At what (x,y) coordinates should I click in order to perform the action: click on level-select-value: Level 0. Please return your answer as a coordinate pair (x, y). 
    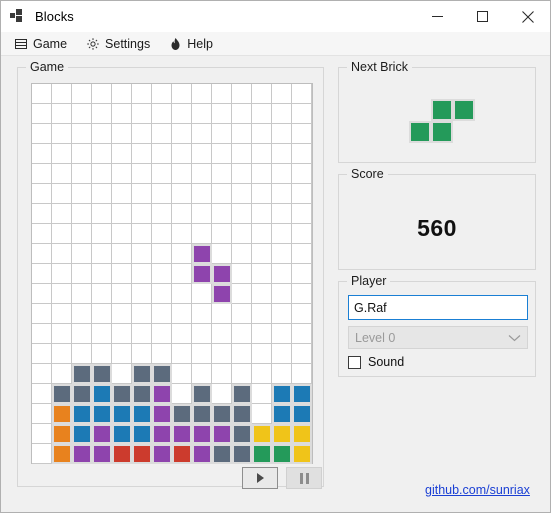
    Looking at the image, I should click on (375, 337).